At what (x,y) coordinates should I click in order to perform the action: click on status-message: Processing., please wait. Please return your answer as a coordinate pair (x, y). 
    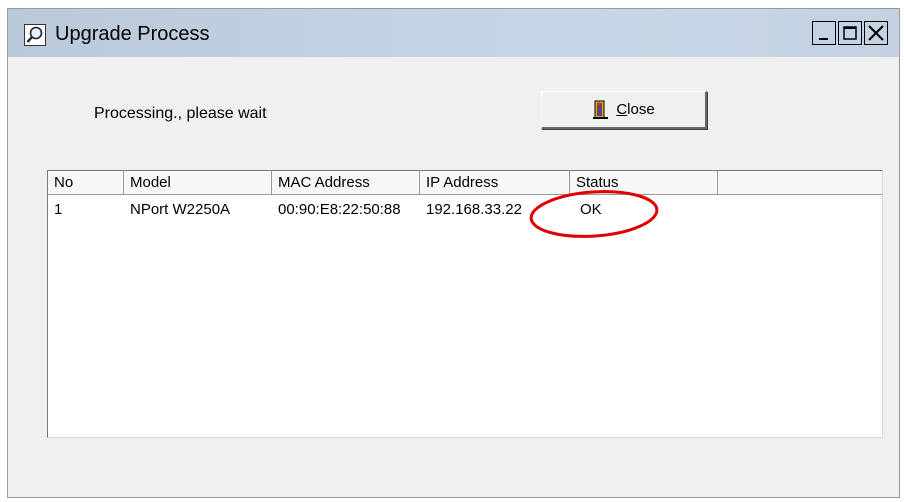
    Looking at the image, I should click on (180, 113).